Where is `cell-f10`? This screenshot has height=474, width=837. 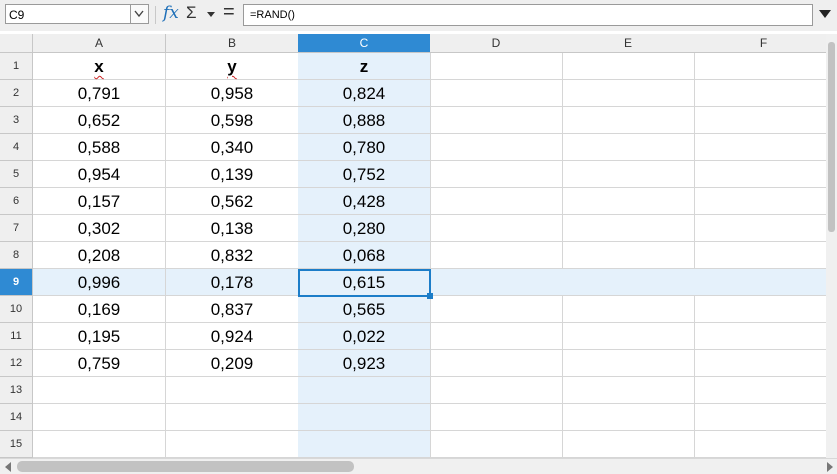
cell-f10 is located at coordinates (760, 309).